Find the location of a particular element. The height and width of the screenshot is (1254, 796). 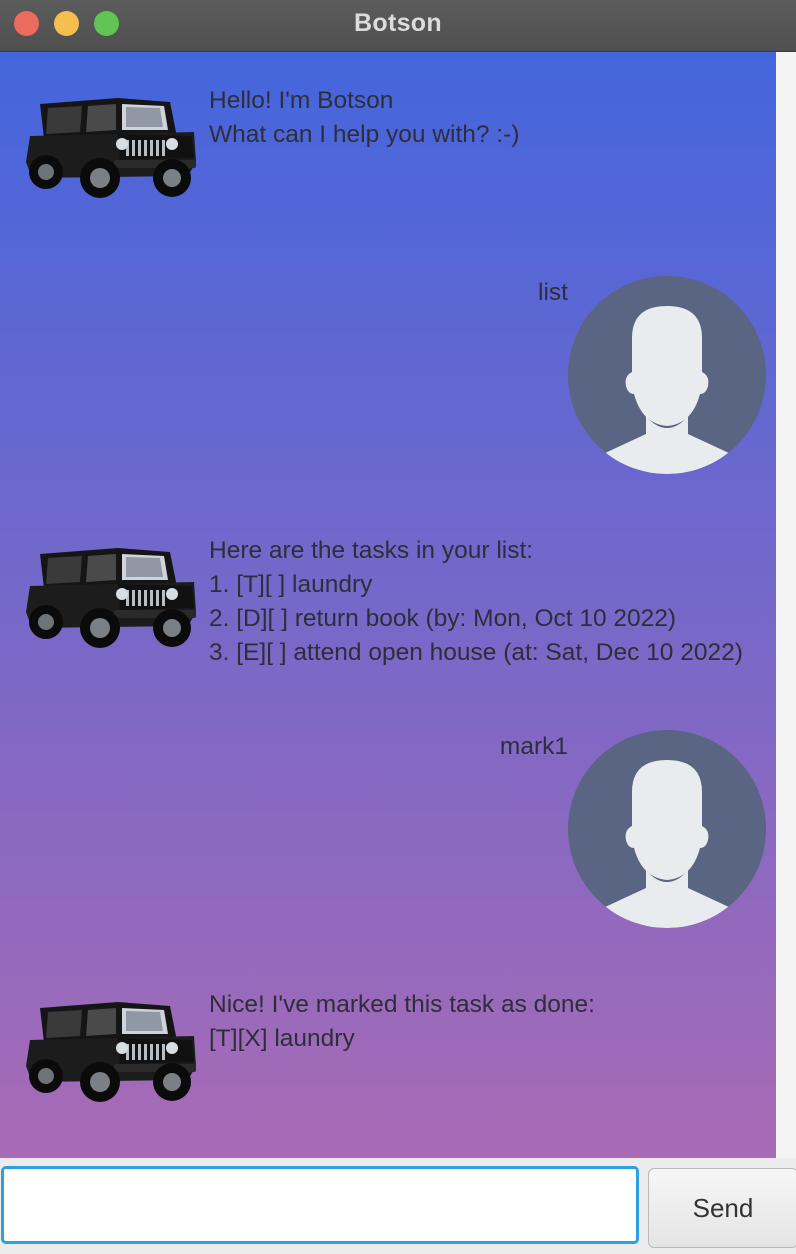

window-title: Botson is located at coordinates (398, 23).